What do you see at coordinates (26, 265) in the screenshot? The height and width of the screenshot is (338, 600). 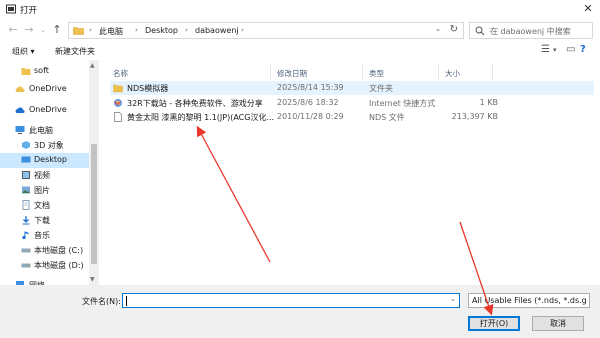 I see `drive-icon` at bounding box center [26, 265].